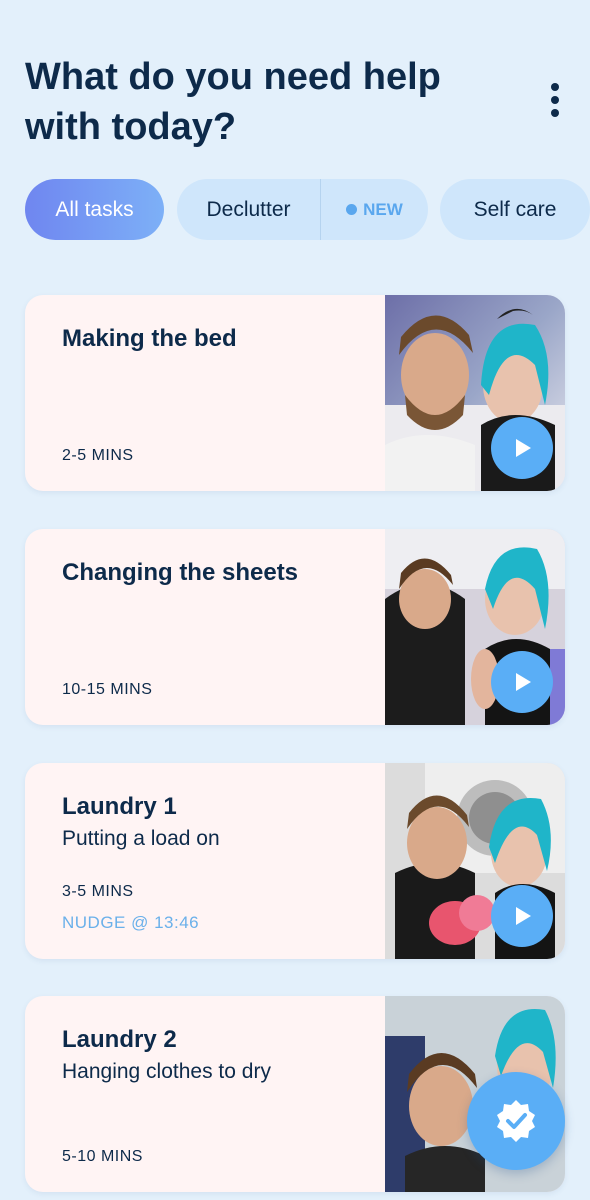  I want to click on new-badge: NEW, so click(374, 210).